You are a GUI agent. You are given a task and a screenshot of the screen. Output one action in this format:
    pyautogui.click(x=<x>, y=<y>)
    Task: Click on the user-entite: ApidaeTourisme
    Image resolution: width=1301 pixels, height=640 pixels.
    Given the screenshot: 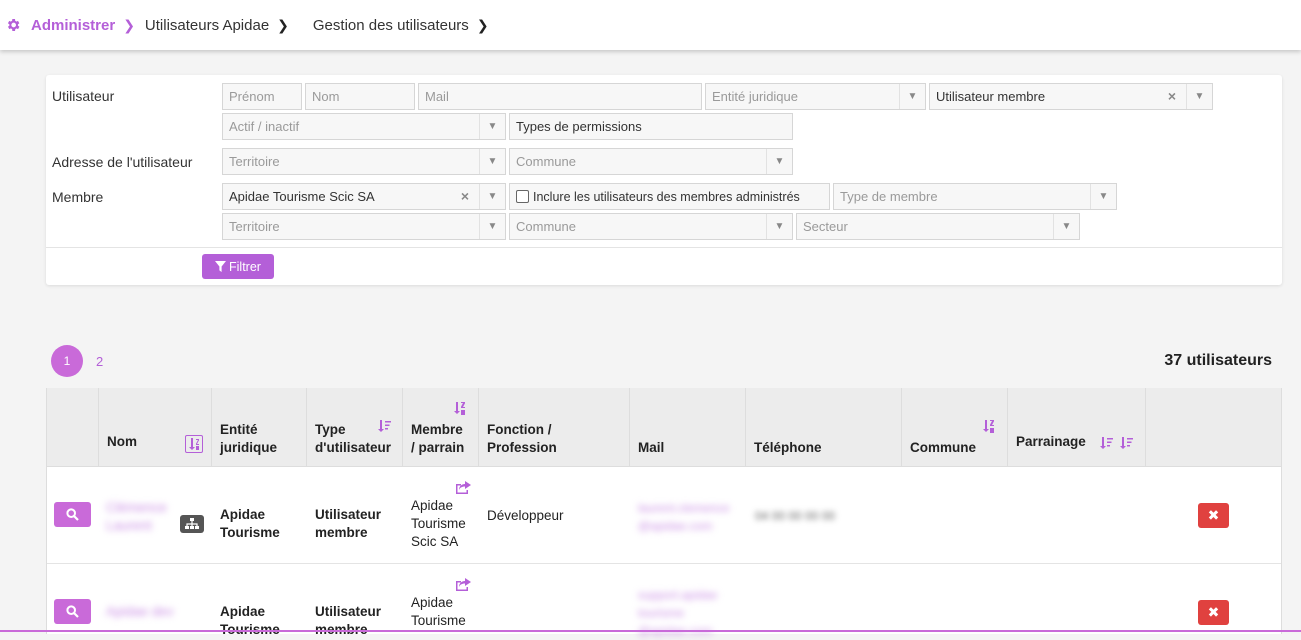 What is the action you would take?
    pyautogui.click(x=250, y=523)
    